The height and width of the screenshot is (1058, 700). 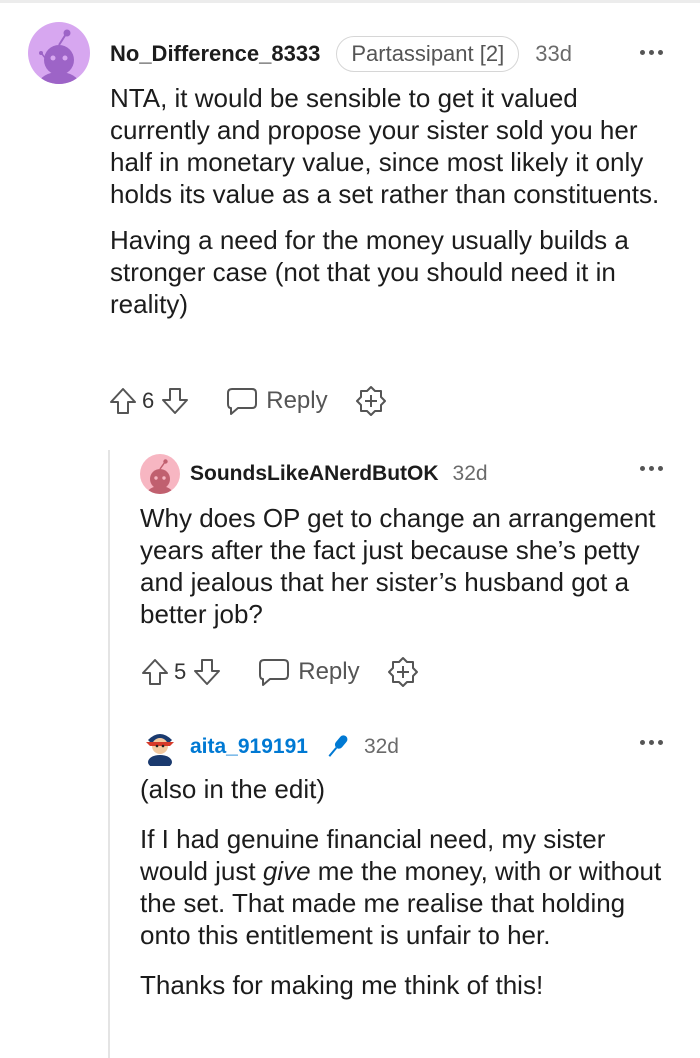 What do you see at coordinates (553, 53) in the screenshot?
I see `timestamp: 33d` at bounding box center [553, 53].